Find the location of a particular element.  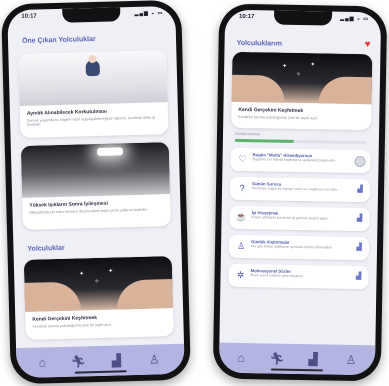

journeys-section-title: Yolculuklar is located at coordinates (46, 248).